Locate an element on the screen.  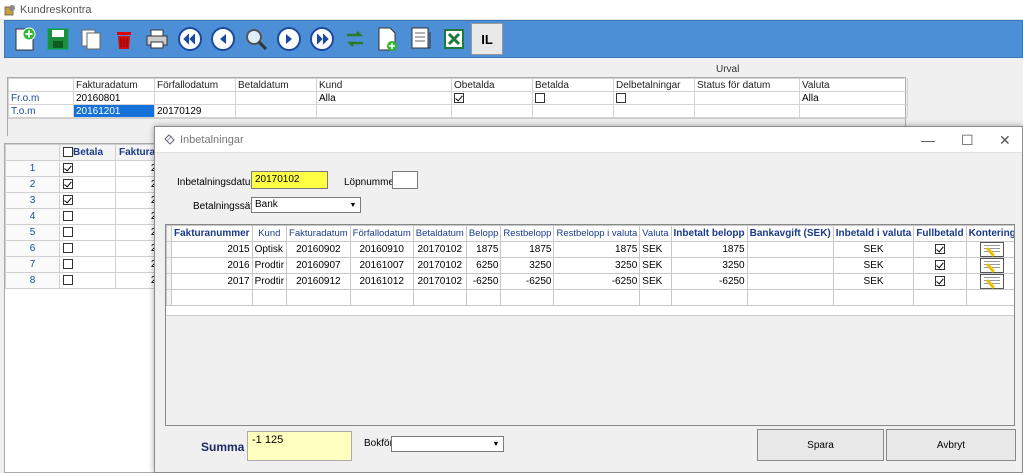
table-row: 1 20 is located at coordinates (85, 168).